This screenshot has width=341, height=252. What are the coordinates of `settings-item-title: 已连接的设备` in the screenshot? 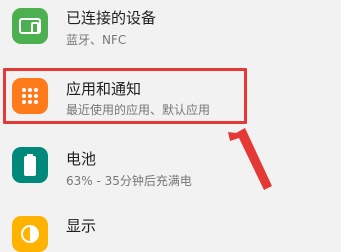 It's located at (111, 18).